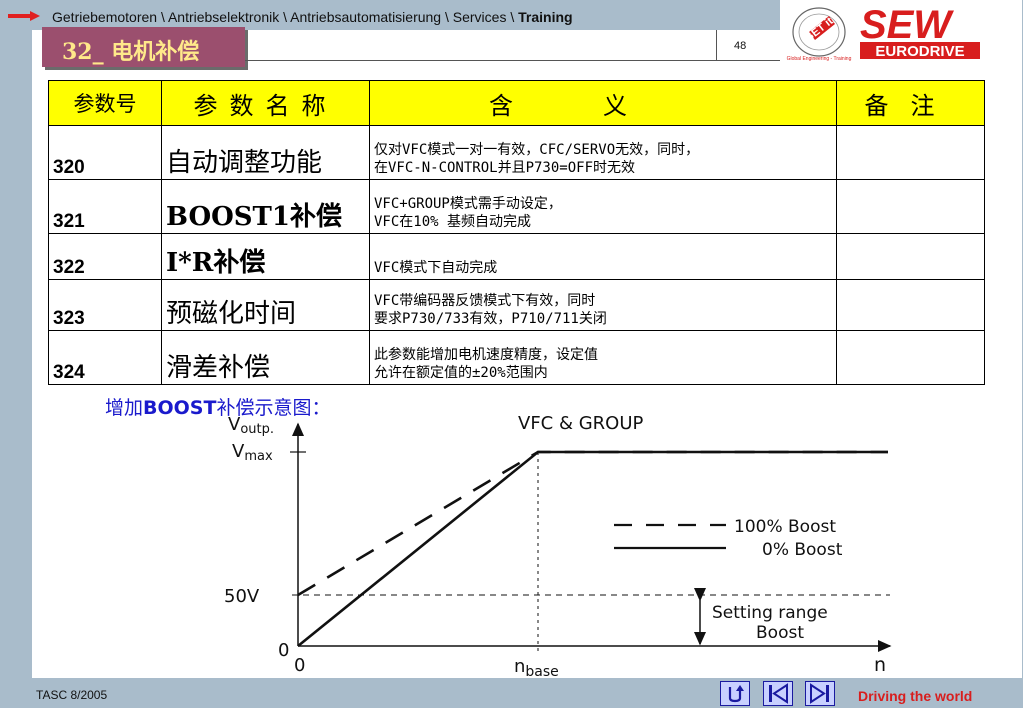 The width and height of the screenshot is (1023, 708). What do you see at coordinates (485, 301) in the screenshot?
I see `meaning-line: VFC带编码器反馈模式下有效，同时` at bounding box center [485, 301].